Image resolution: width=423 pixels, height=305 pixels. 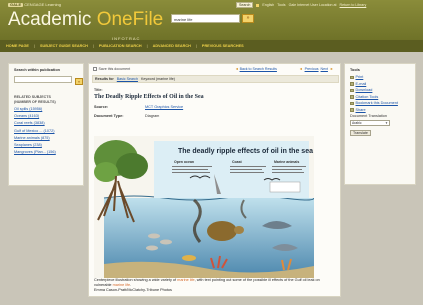 What do you see at coordinates (361, 83) in the screenshot?
I see `email-label: E-mail` at bounding box center [361, 83].